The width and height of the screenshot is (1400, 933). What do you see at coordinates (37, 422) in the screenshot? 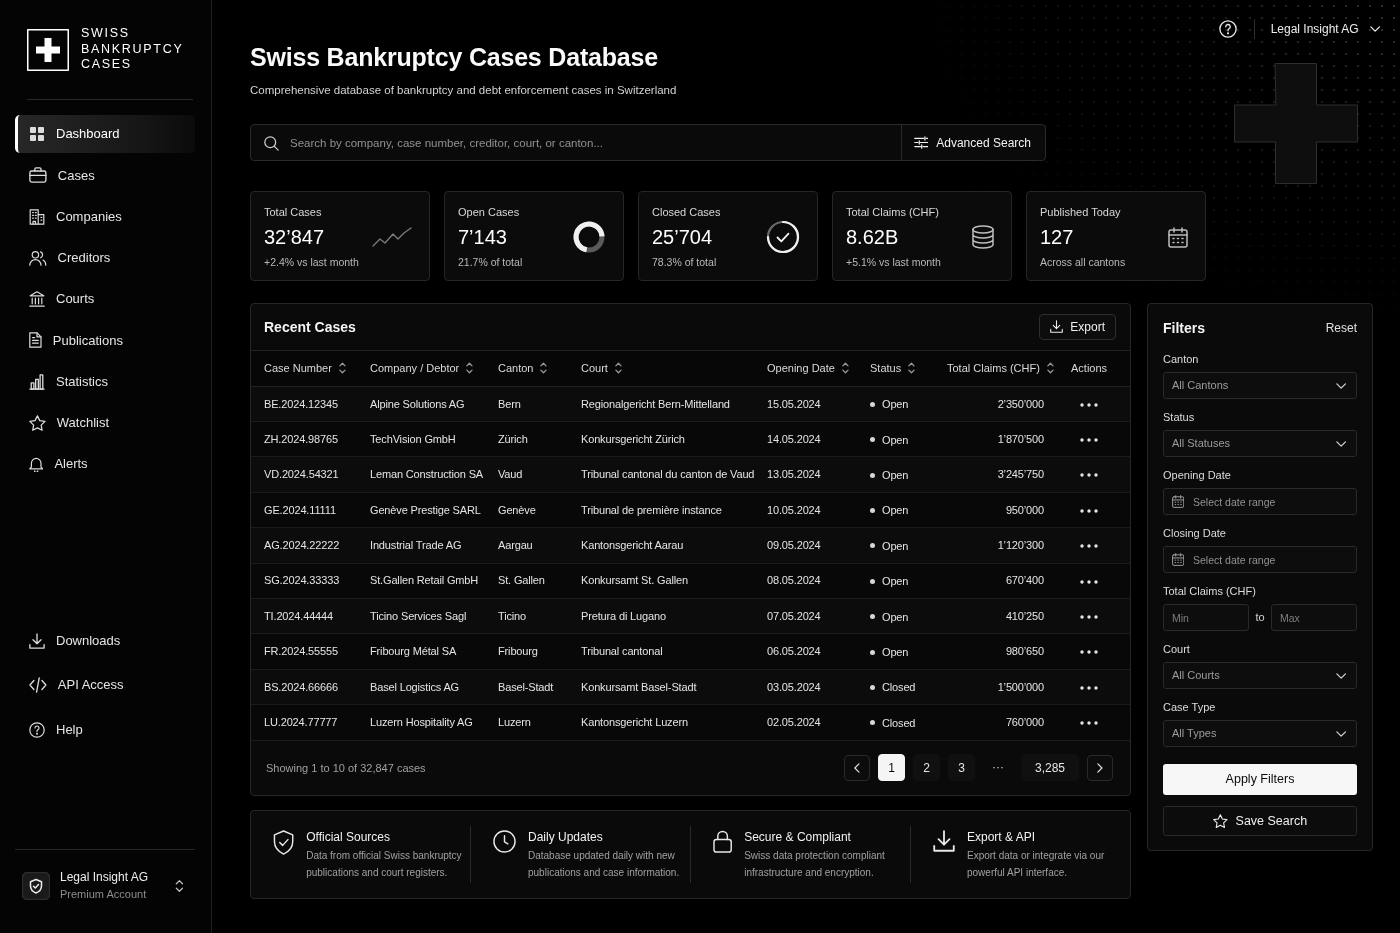
I see `star-icon` at bounding box center [37, 422].